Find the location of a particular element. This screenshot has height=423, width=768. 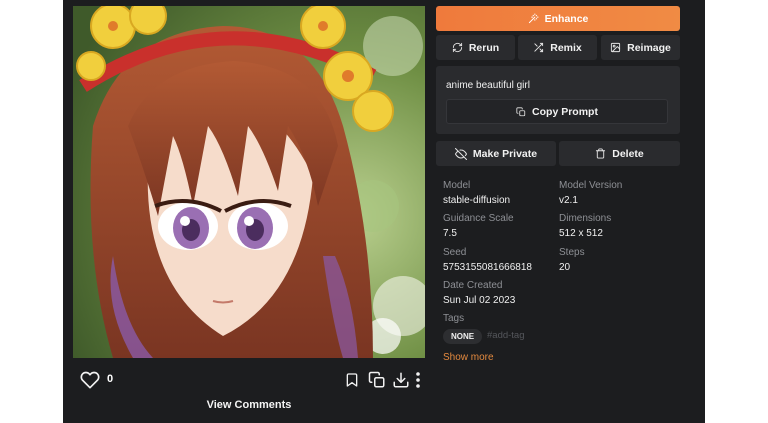

more-vertical-icon is located at coordinates (418, 380).